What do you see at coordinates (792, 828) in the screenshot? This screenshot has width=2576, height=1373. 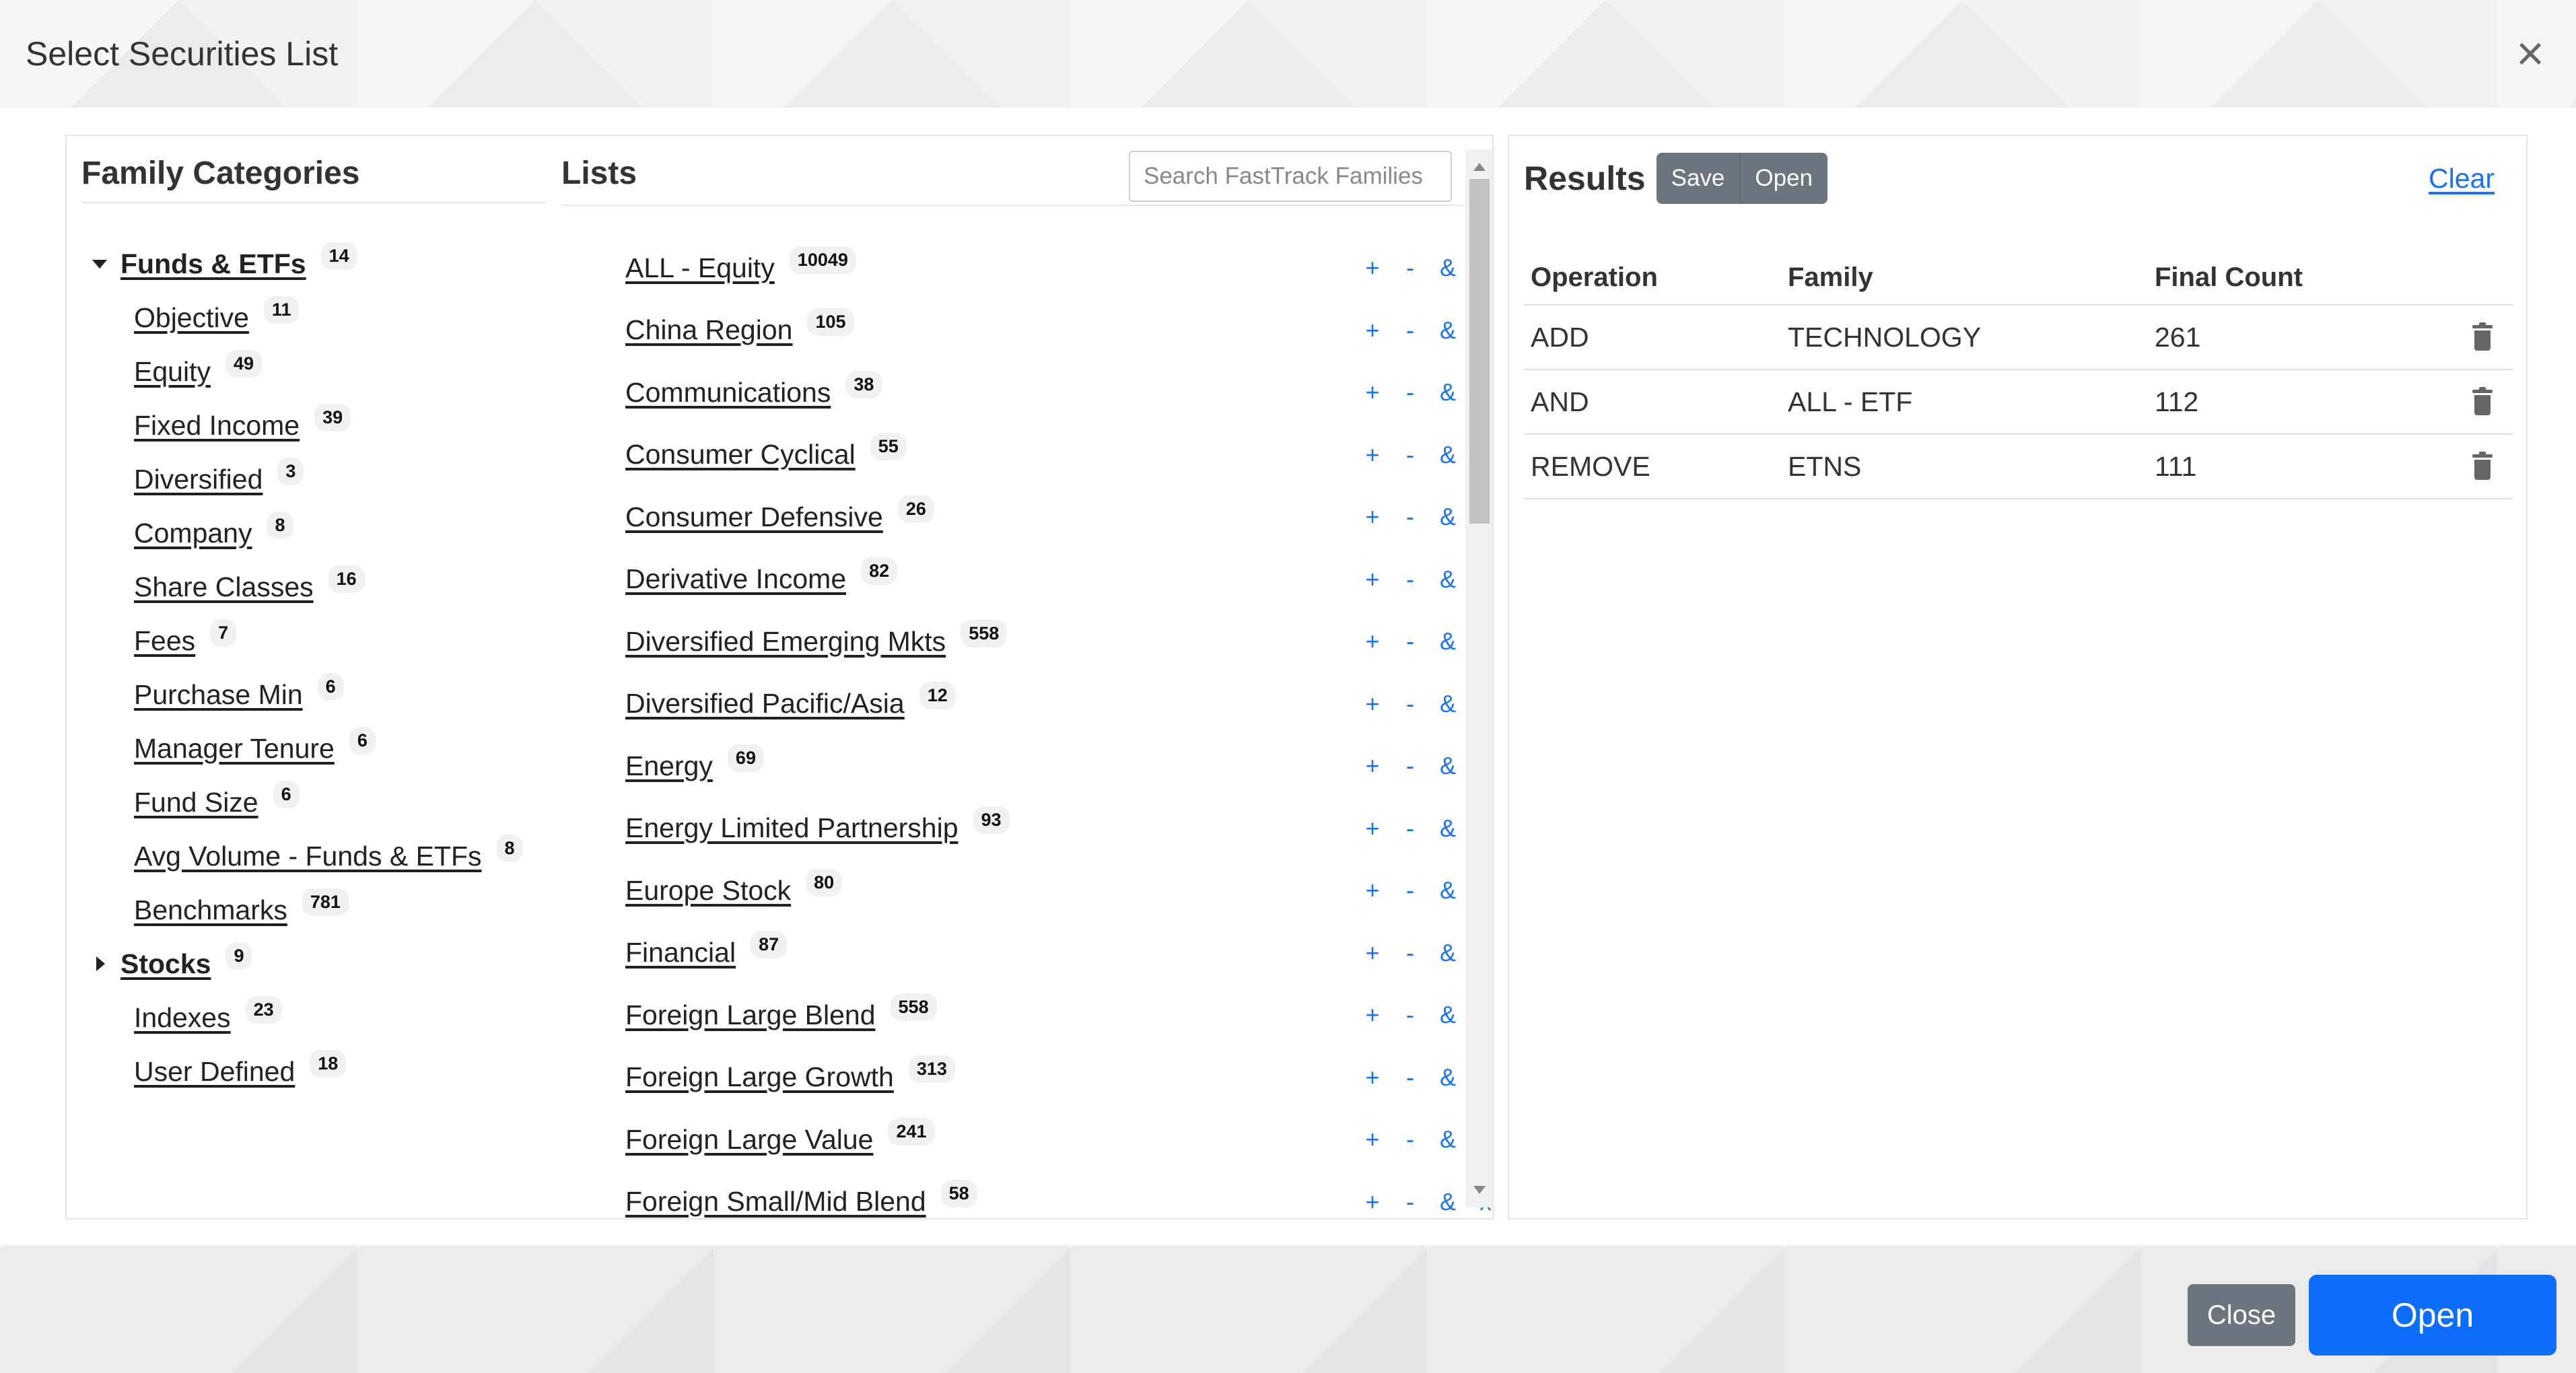 I see `list-item-label: Energy Limited Partnership` at bounding box center [792, 828].